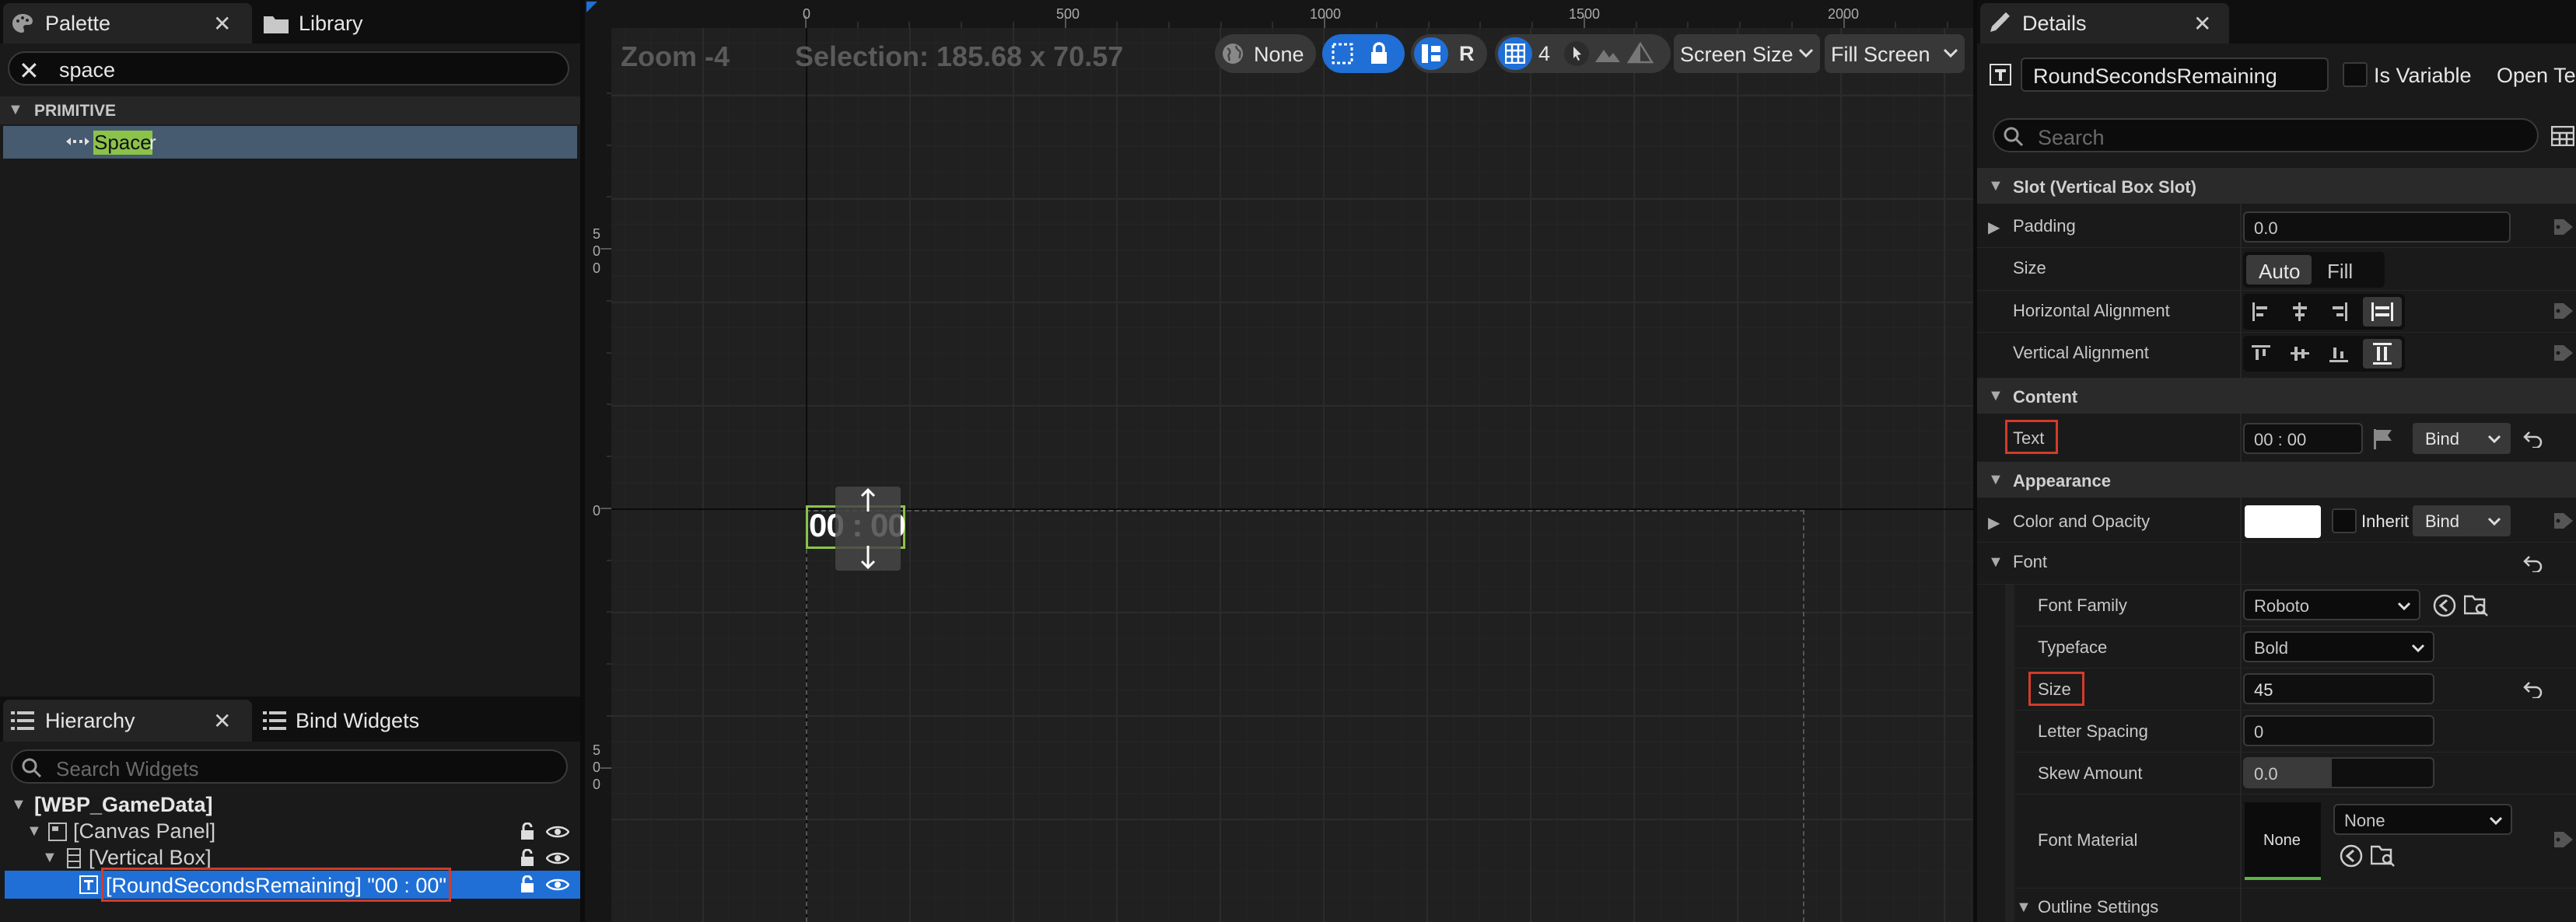  I want to click on text-prop-input: 00, so click(2303, 438).